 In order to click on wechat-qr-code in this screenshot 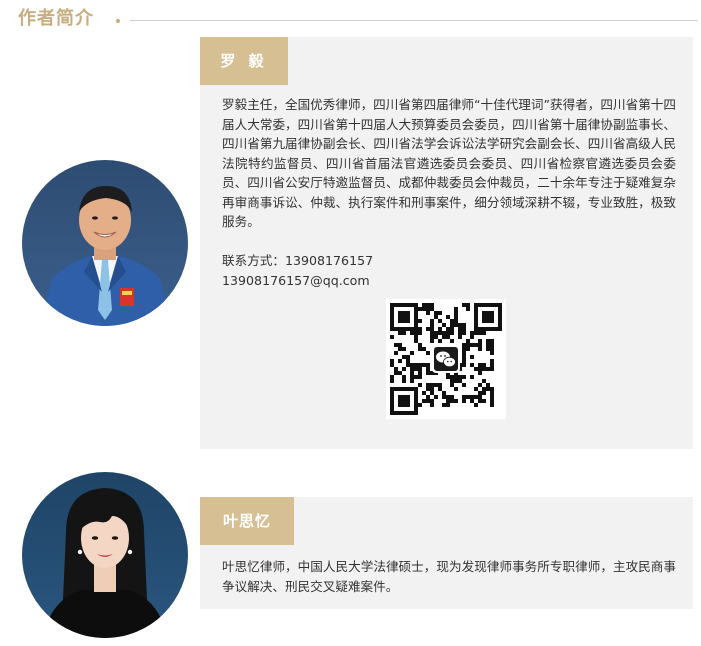, I will do `click(446, 359)`.